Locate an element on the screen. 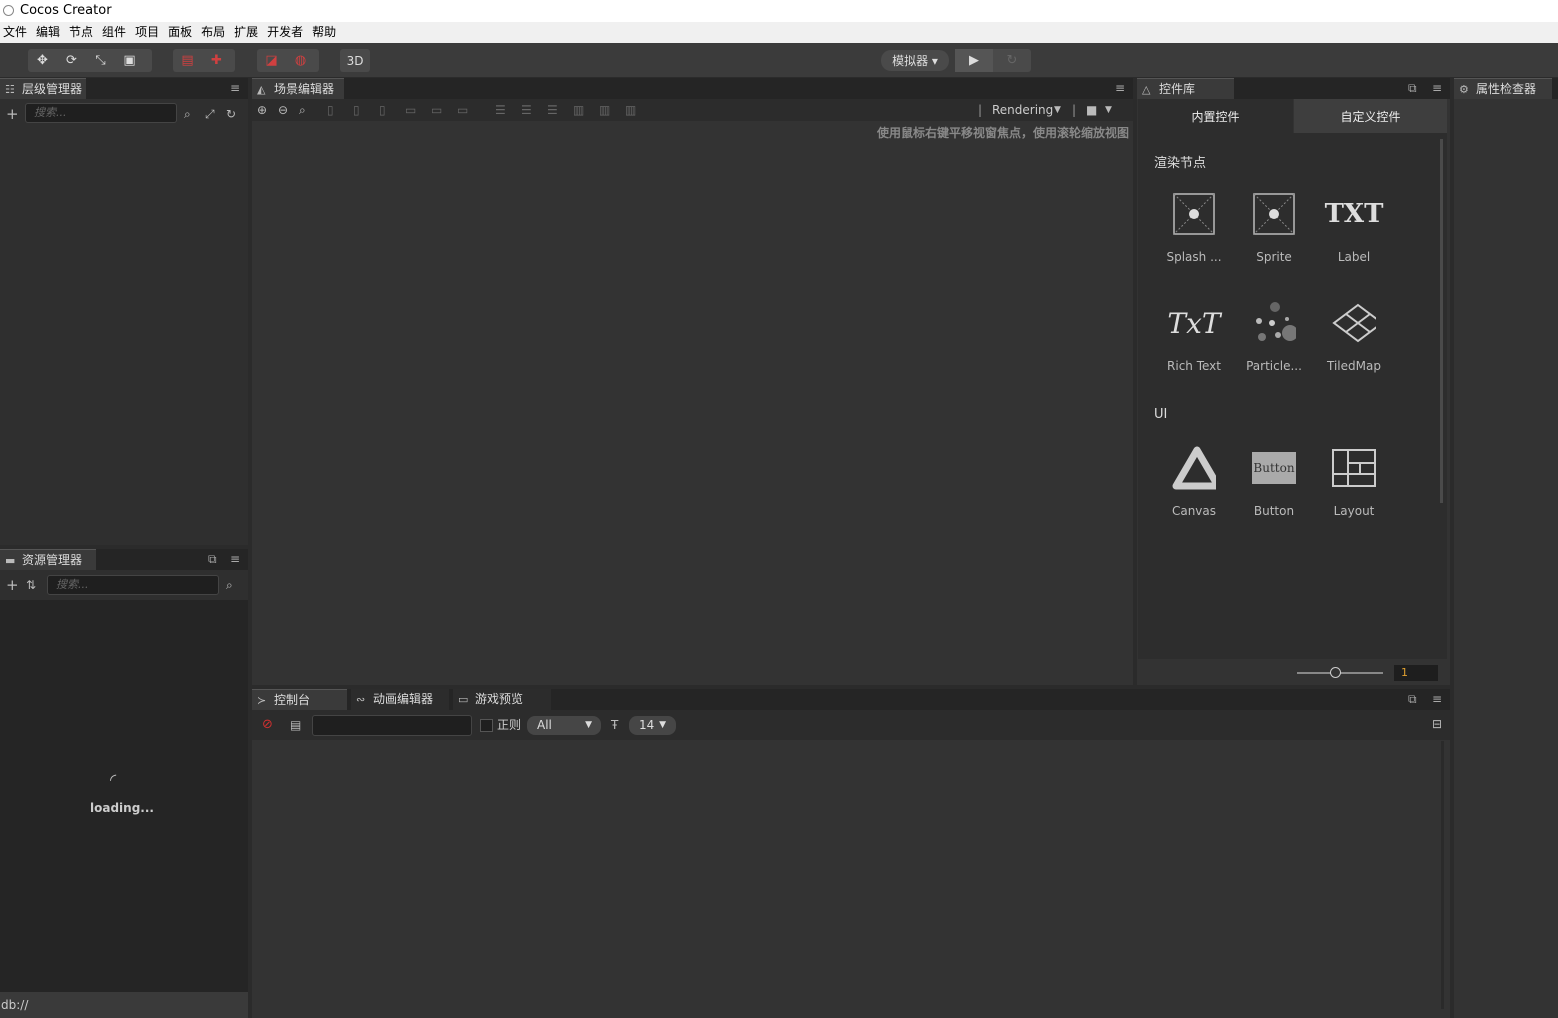 The height and width of the screenshot is (1018, 1558). widgets-title: 控件库 is located at coordinates (1177, 89).